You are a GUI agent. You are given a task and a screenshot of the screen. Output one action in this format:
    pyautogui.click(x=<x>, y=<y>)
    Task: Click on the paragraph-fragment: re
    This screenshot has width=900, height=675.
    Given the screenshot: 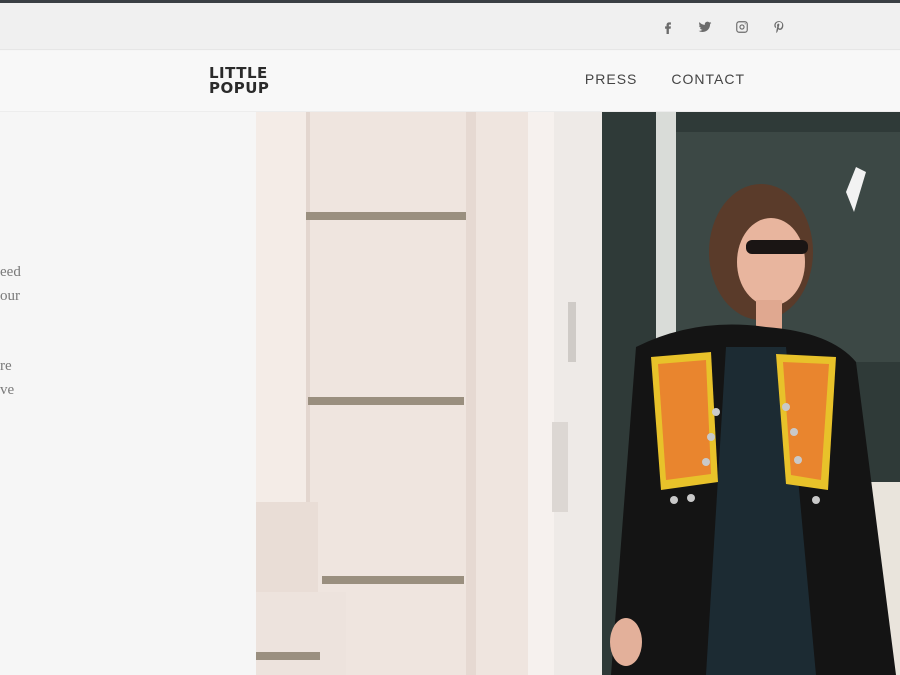 What is the action you would take?
    pyautogui.click(x=6, y=366)
    